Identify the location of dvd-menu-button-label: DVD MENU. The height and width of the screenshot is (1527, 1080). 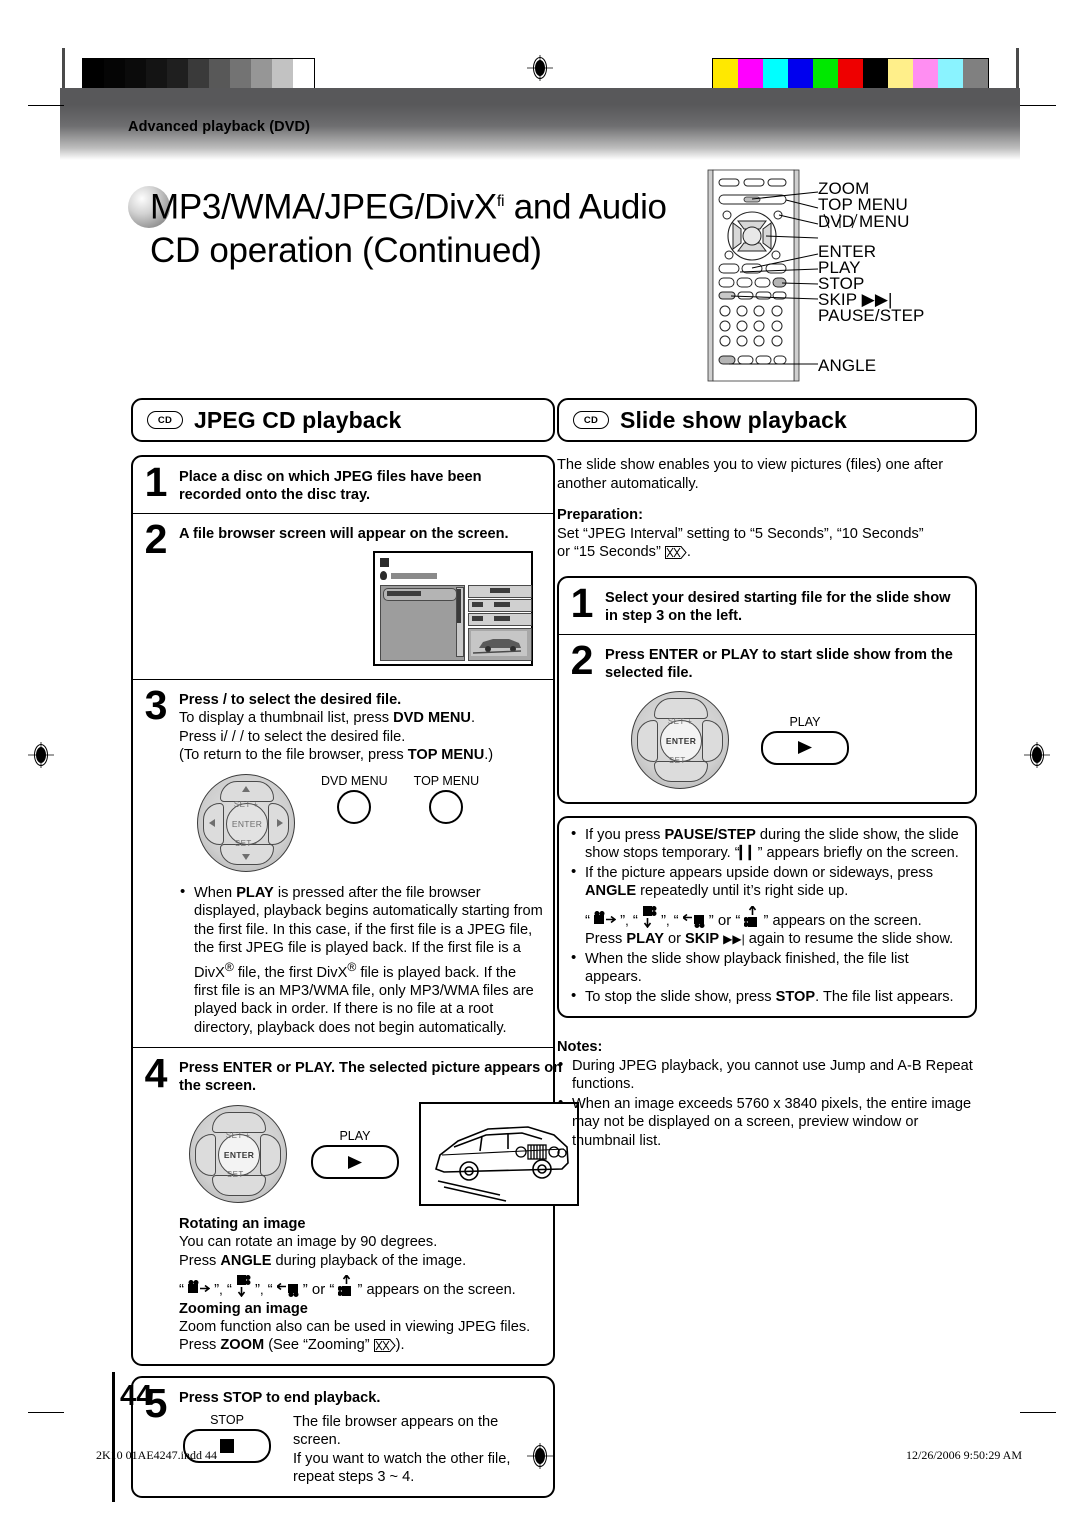
(354, 780).